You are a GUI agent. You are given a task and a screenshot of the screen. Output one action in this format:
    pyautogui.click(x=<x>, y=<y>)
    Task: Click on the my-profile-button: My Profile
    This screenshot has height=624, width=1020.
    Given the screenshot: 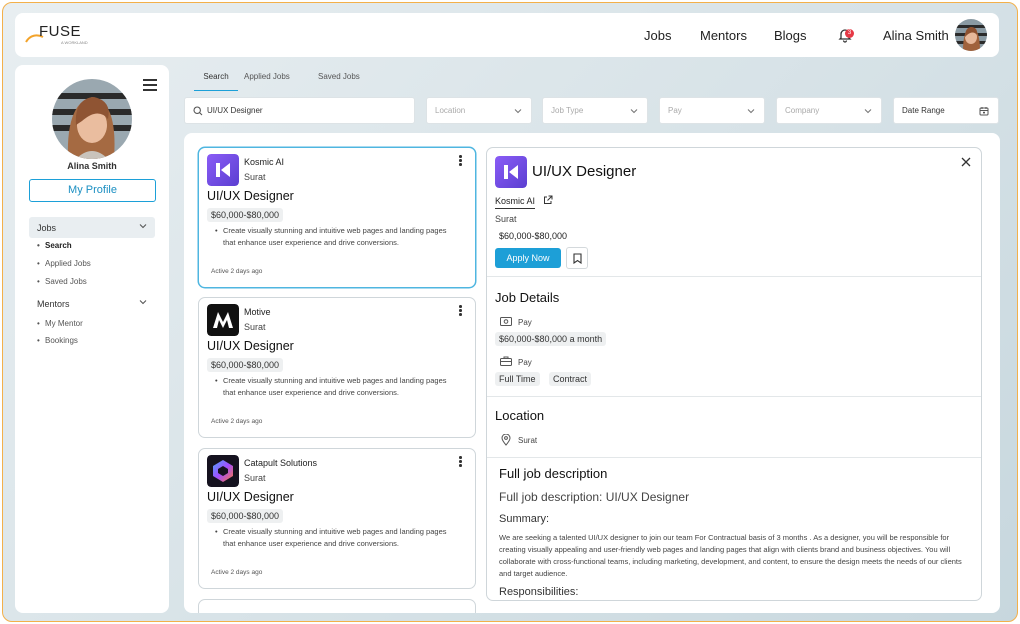 What is the action you would take?
    pyautogui.click(x=92, y=190)
    